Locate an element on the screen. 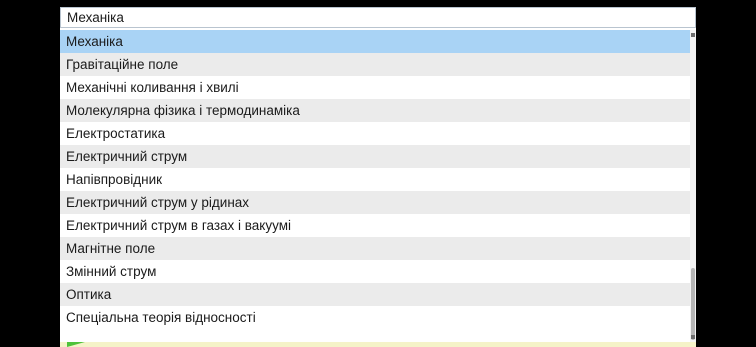 This screenshot has width=756, height=347. option-electric-current: Електричний струм is located at coordinates (375, 156).